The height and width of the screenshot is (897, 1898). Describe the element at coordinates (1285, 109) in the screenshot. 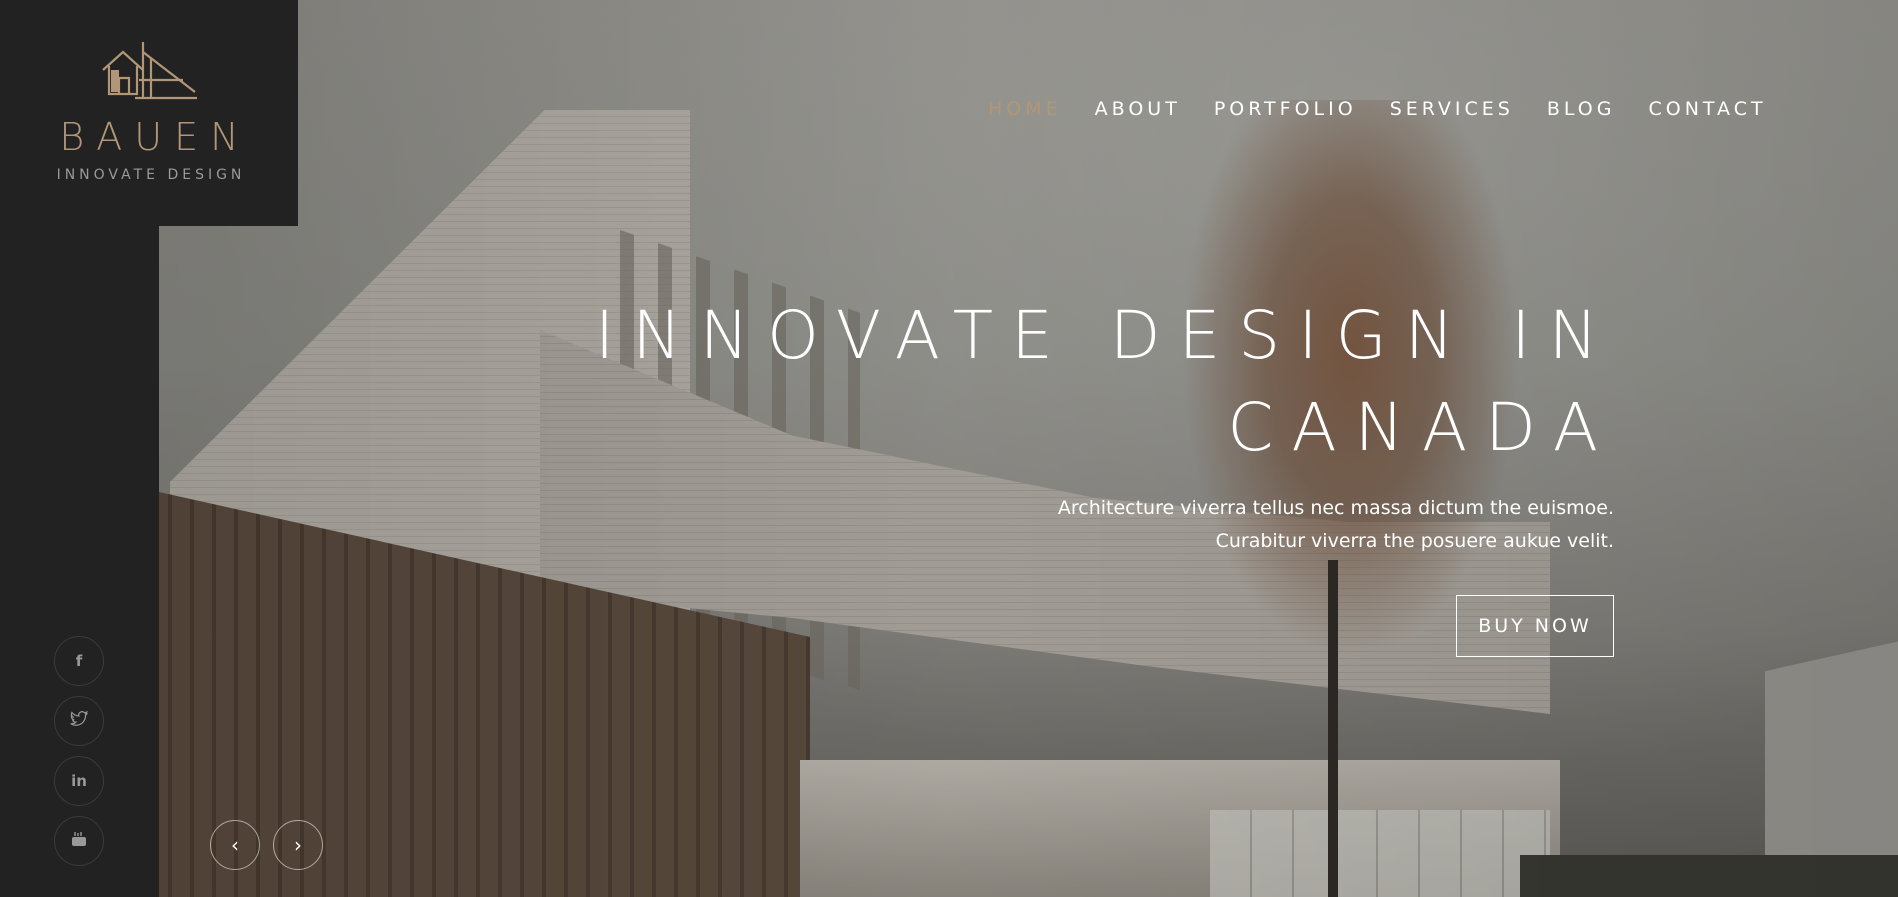

I see `nav-item-portfolio: PORTFOLIO` at that location.